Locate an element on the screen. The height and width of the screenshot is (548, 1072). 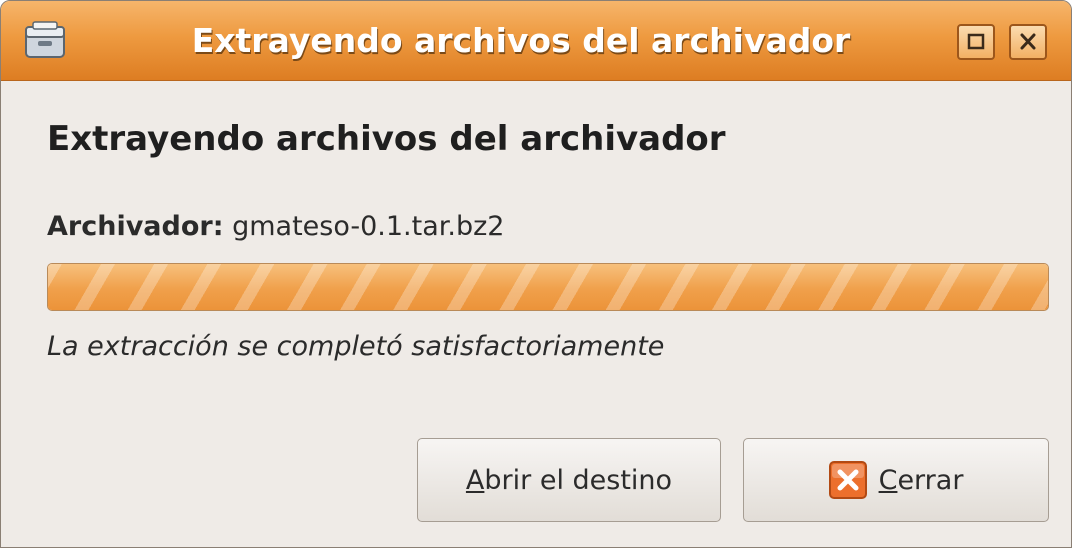
open-button-label: brir el destino is located at coordinates (578, 480).